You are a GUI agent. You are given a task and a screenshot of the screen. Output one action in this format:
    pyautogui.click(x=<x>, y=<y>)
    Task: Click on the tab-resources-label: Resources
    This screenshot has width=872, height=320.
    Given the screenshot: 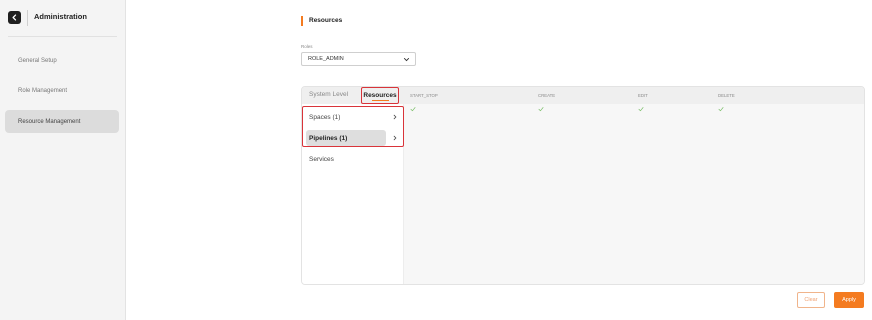 What is the action you would take?
    pyautogui.click(x=380, y=95)
    